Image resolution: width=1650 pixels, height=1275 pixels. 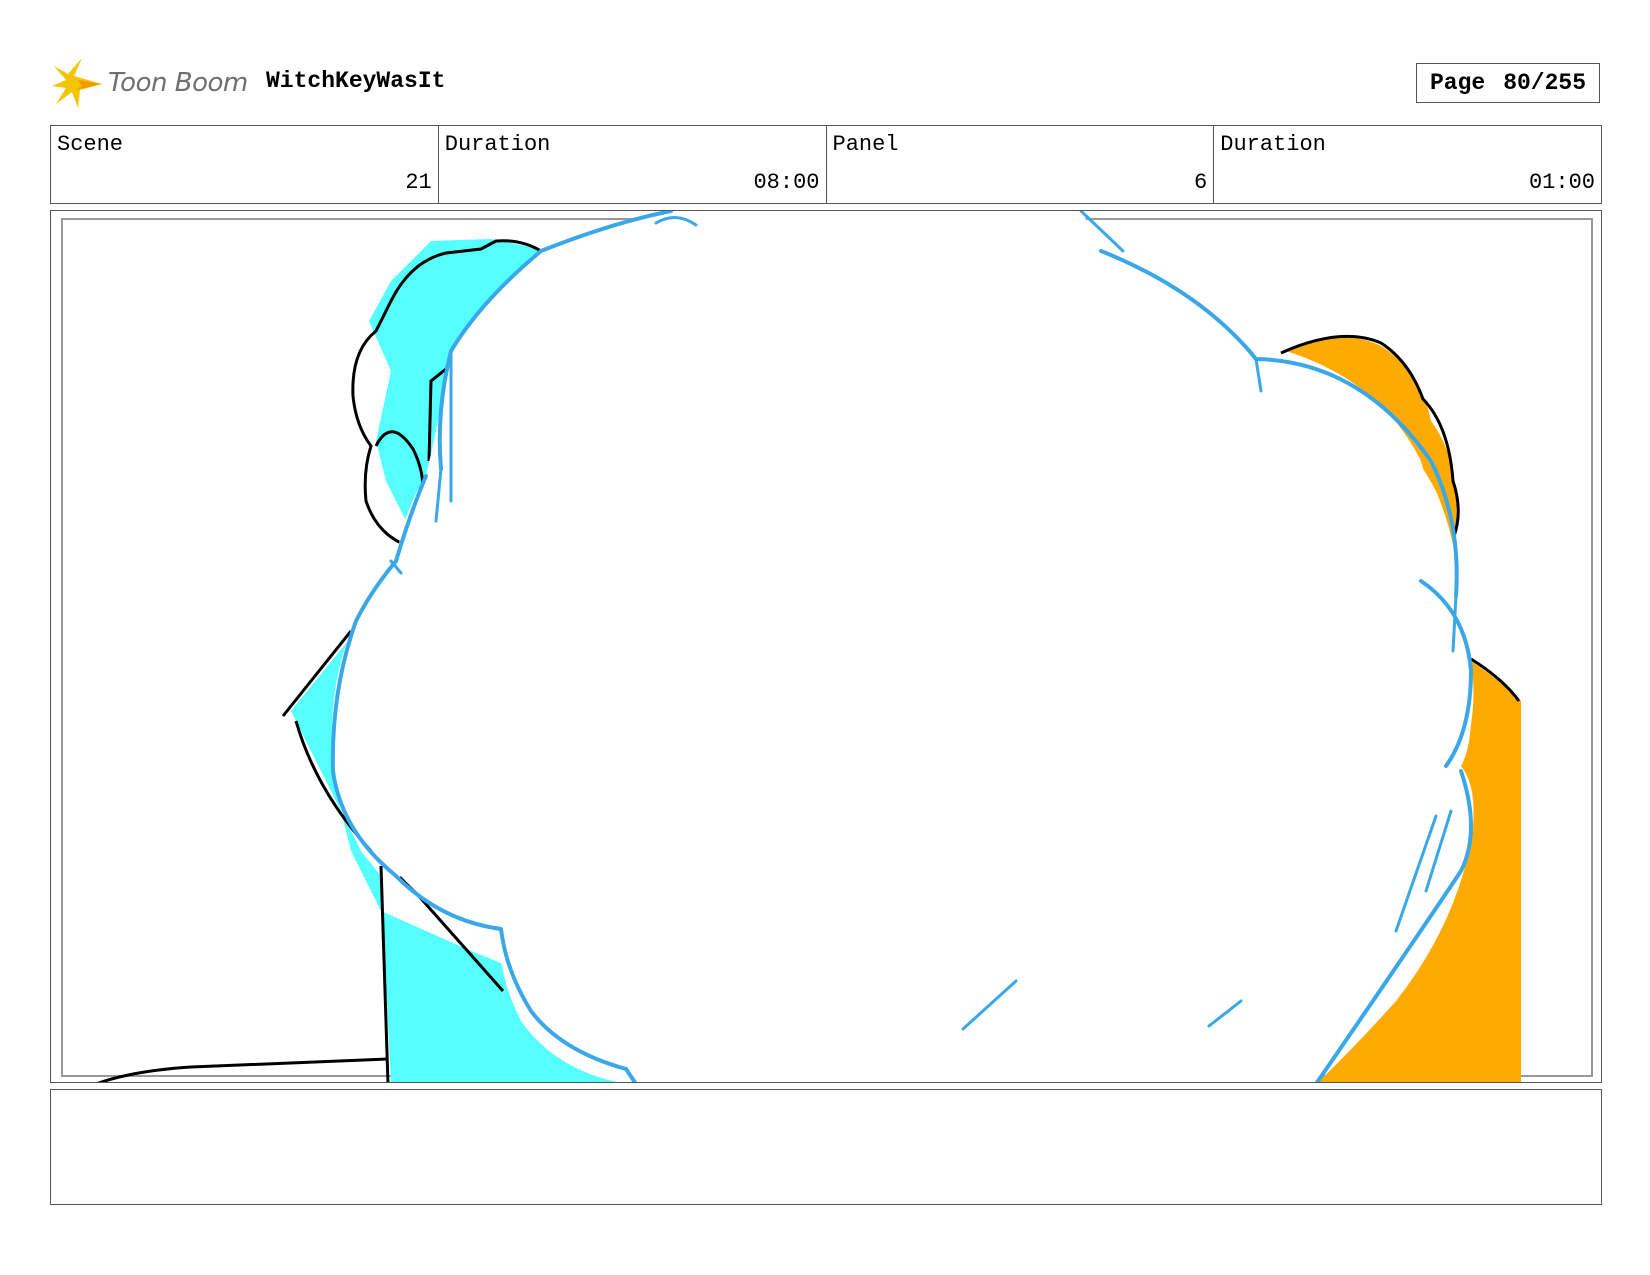 What do you see at coordinates (1201, 182) in the screenshot?
I see `panel-value: 6` at bounding box center [1201, 182].